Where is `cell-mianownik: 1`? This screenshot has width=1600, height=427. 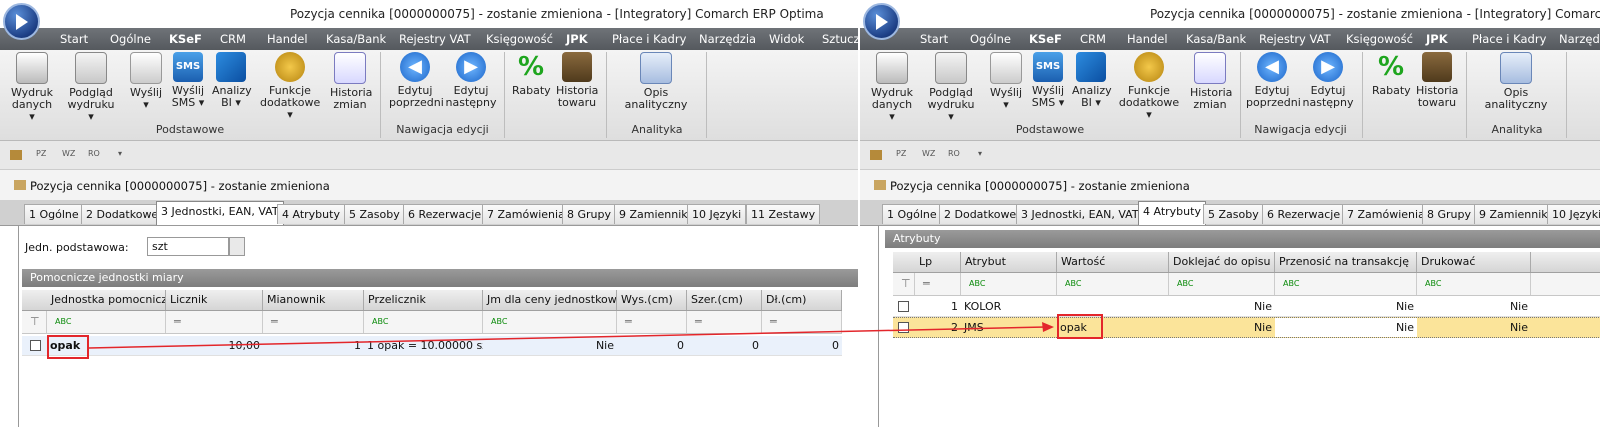
cell-mianownik: 1 is located at coordinates (313, 345).